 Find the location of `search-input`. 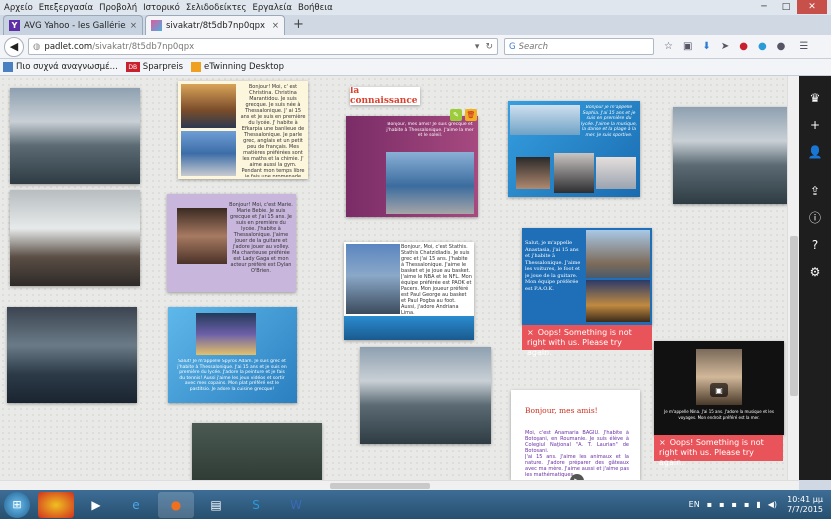

search-input is located at coordinates (578, 46).